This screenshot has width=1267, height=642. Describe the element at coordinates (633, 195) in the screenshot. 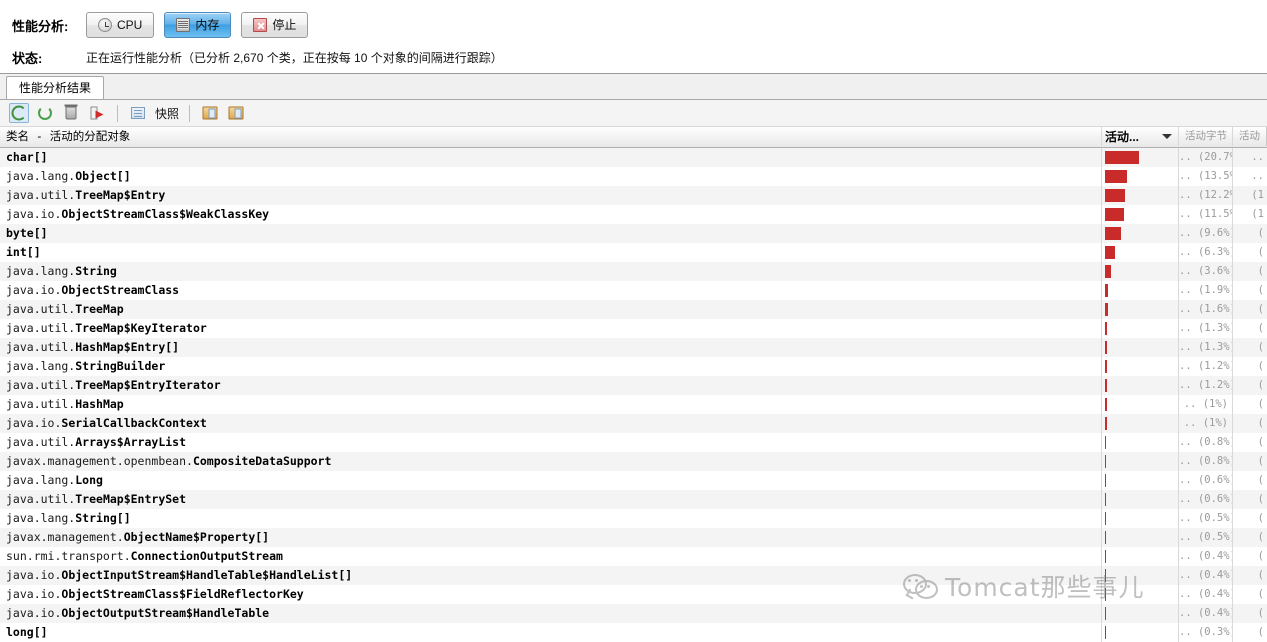

I see `table-row: java.util.TreeMap$Entry .. (12.2%) (1` at that location.